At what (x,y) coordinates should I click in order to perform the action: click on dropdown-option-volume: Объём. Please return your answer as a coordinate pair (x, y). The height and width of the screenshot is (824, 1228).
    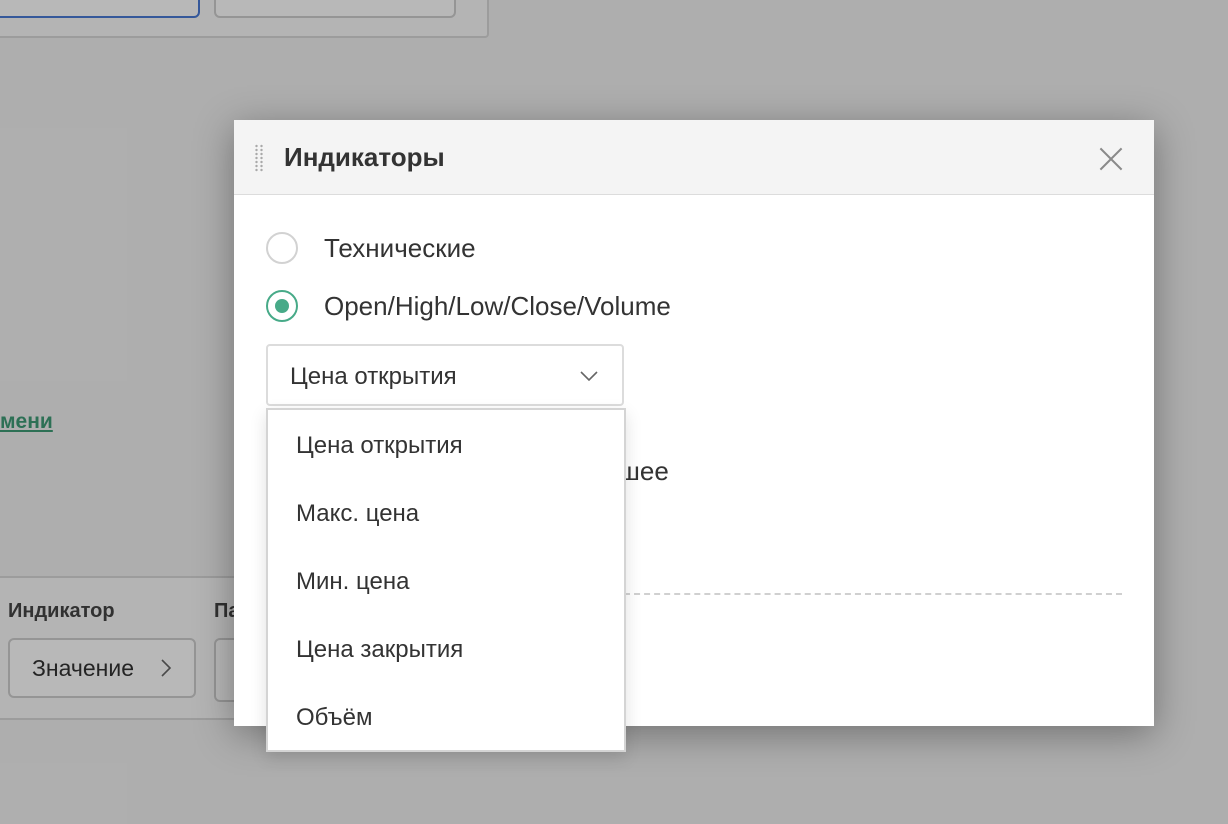
    Looking at the image, I should click on (334, 718).